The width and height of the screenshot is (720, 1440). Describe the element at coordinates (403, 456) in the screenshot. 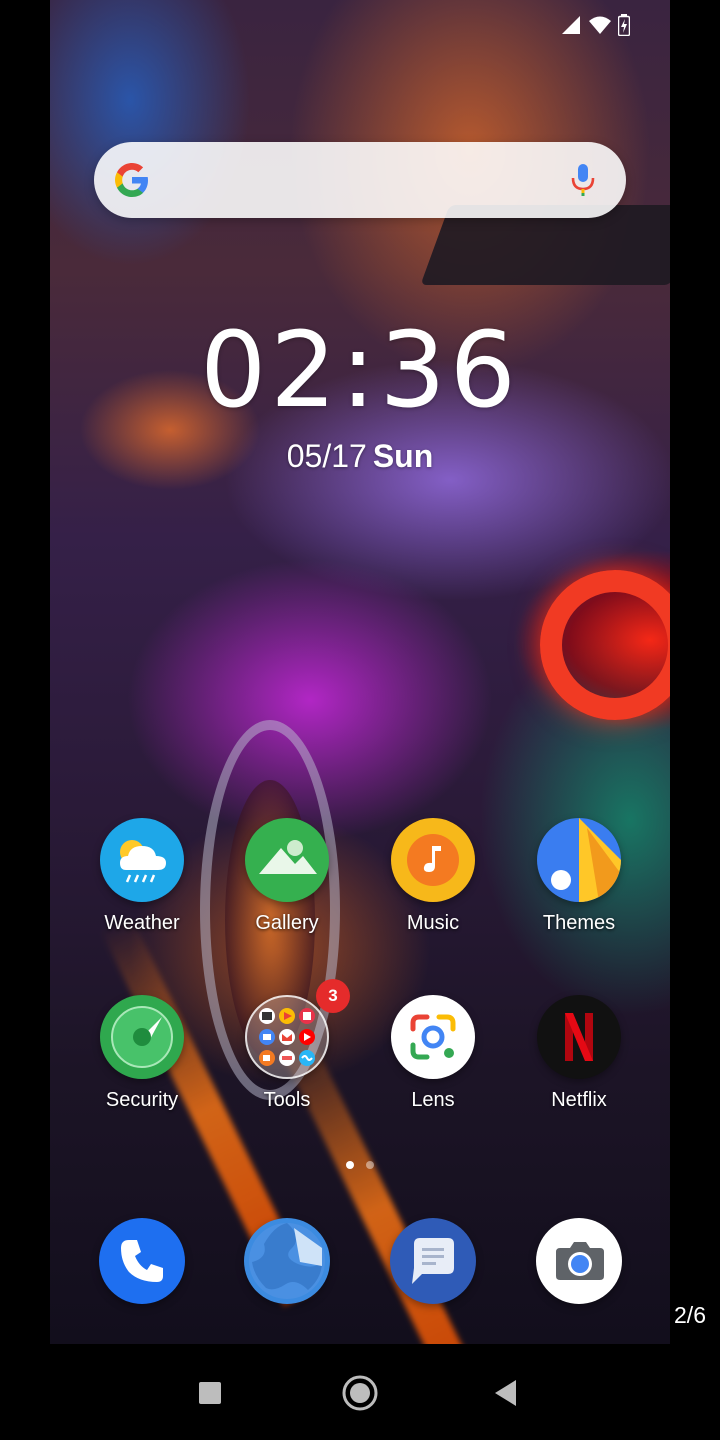

I see `weekday-text: Sun` at that location.